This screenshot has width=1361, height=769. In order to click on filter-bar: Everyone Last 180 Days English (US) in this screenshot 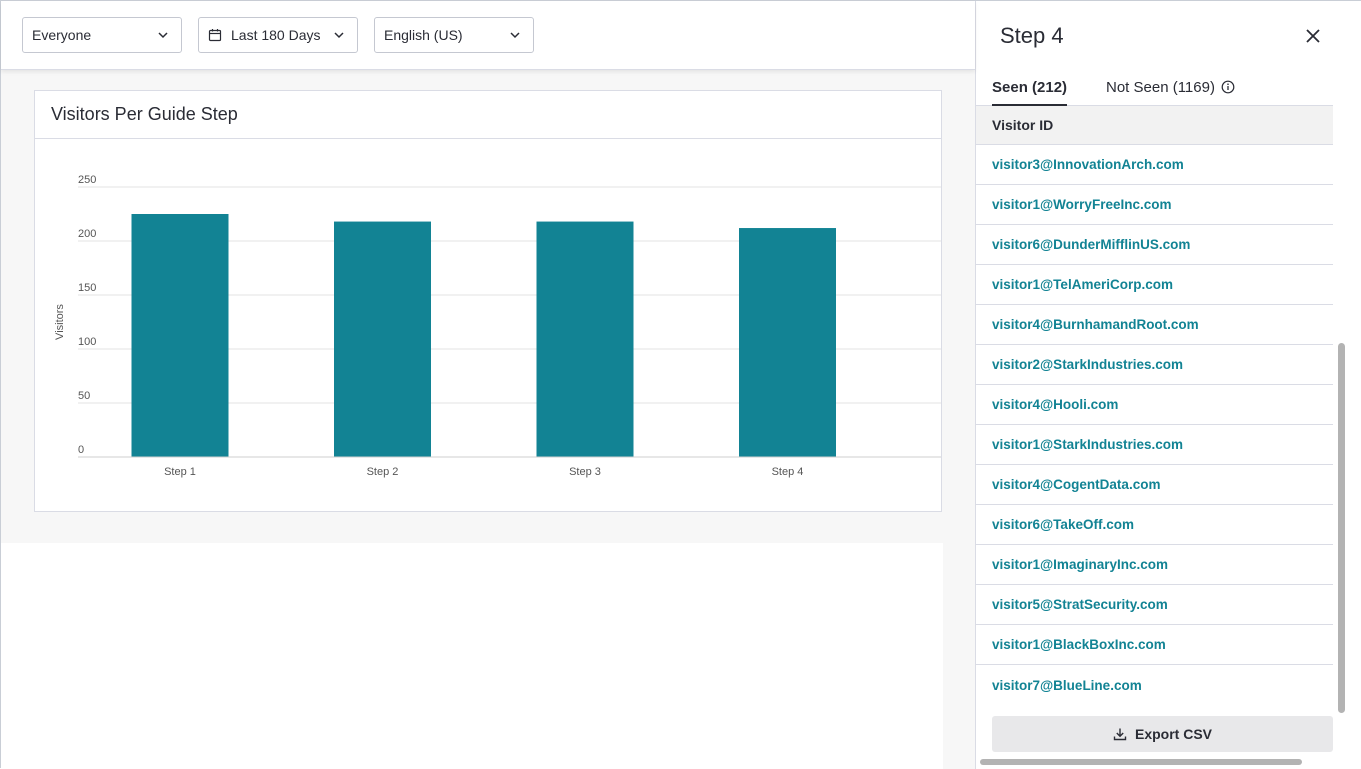, I will do `click(488, 35)`.